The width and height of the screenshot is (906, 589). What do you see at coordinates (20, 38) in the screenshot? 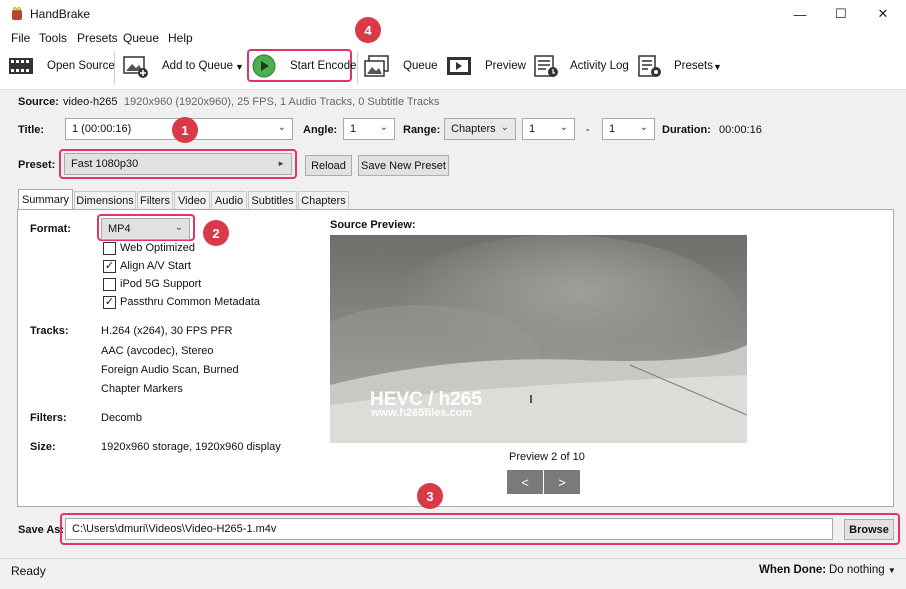
I see `menu-file: File` at bounding box center [20, 38].